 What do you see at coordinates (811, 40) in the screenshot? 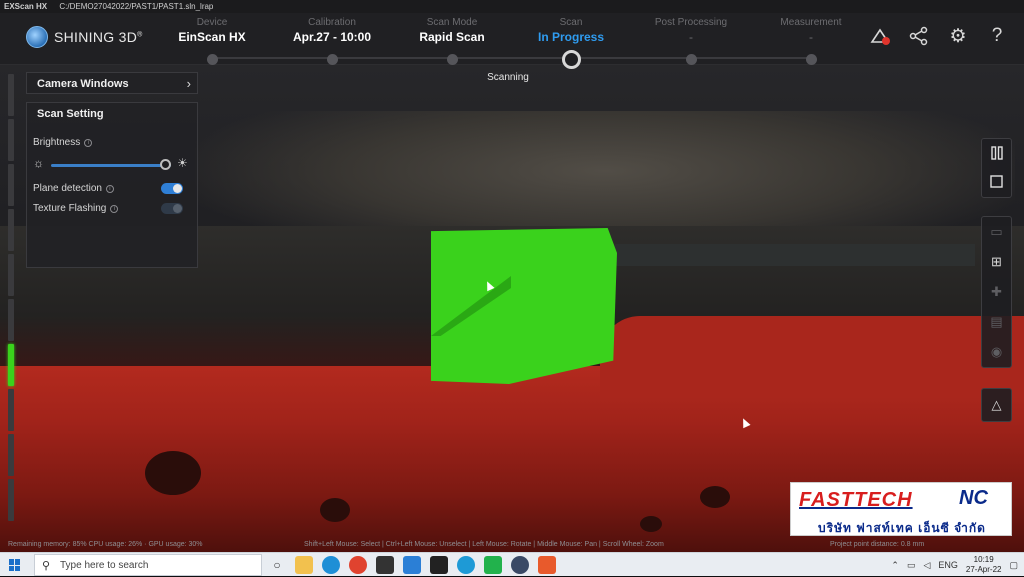
I see `step-measurement: Measurement -` at bounding box center [811, 40].